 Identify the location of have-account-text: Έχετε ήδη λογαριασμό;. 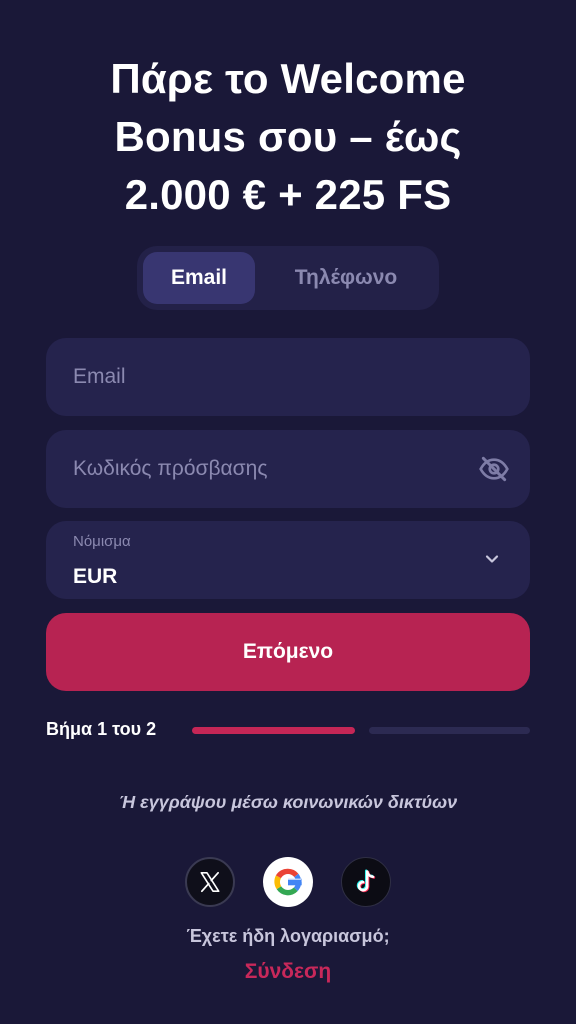
(288, 936).